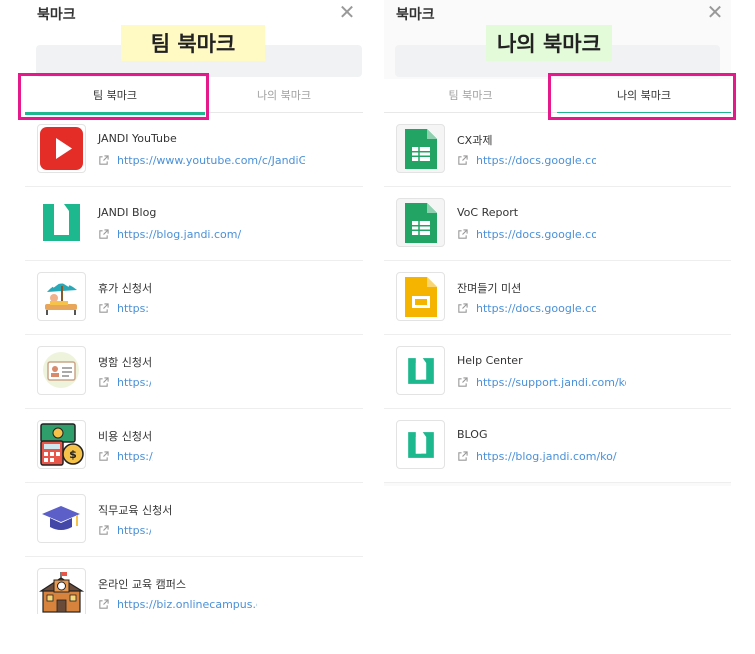 Image resolution: width=755 pixels, height=654 pixels. Describe the element at coordinates (551, 382) in the screenshot. I see `bookmark-url-text: https://support.jandi.com/ko/` at that location.